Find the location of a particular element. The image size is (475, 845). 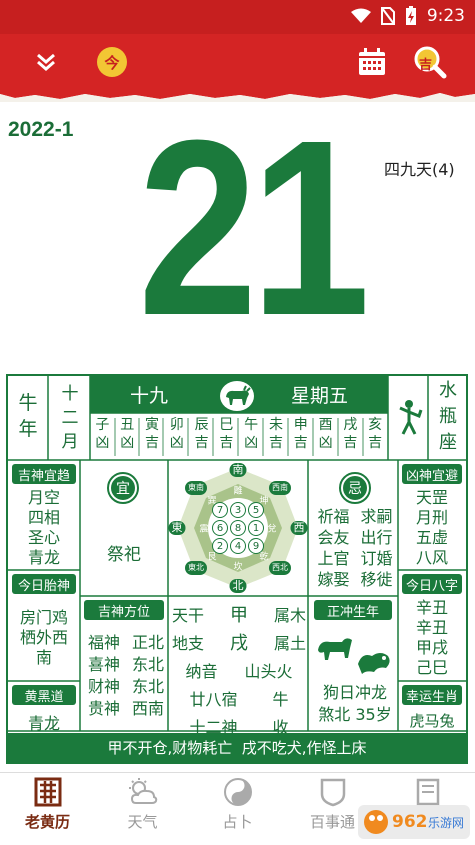

bazi-title: 今日八字 is located at coordinates (432, 584).